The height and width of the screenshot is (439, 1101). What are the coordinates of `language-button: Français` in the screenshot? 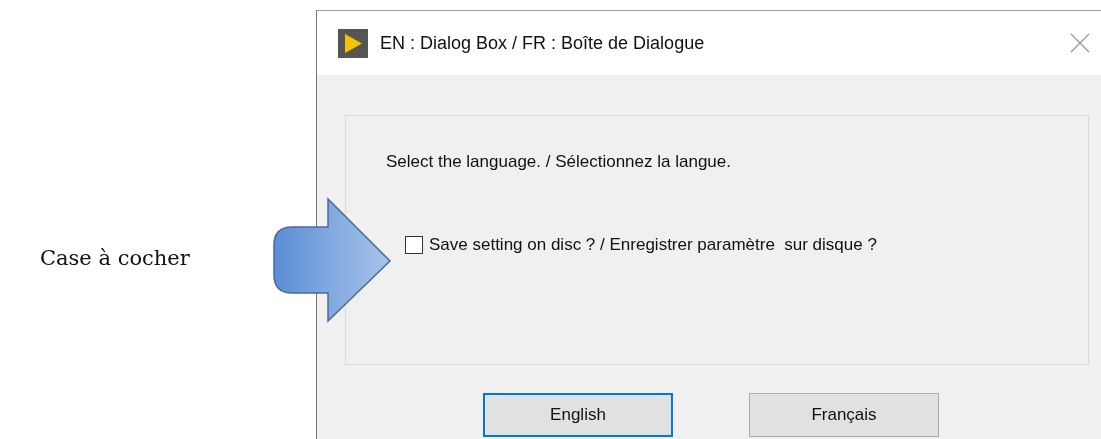 It's located at (844, 415).